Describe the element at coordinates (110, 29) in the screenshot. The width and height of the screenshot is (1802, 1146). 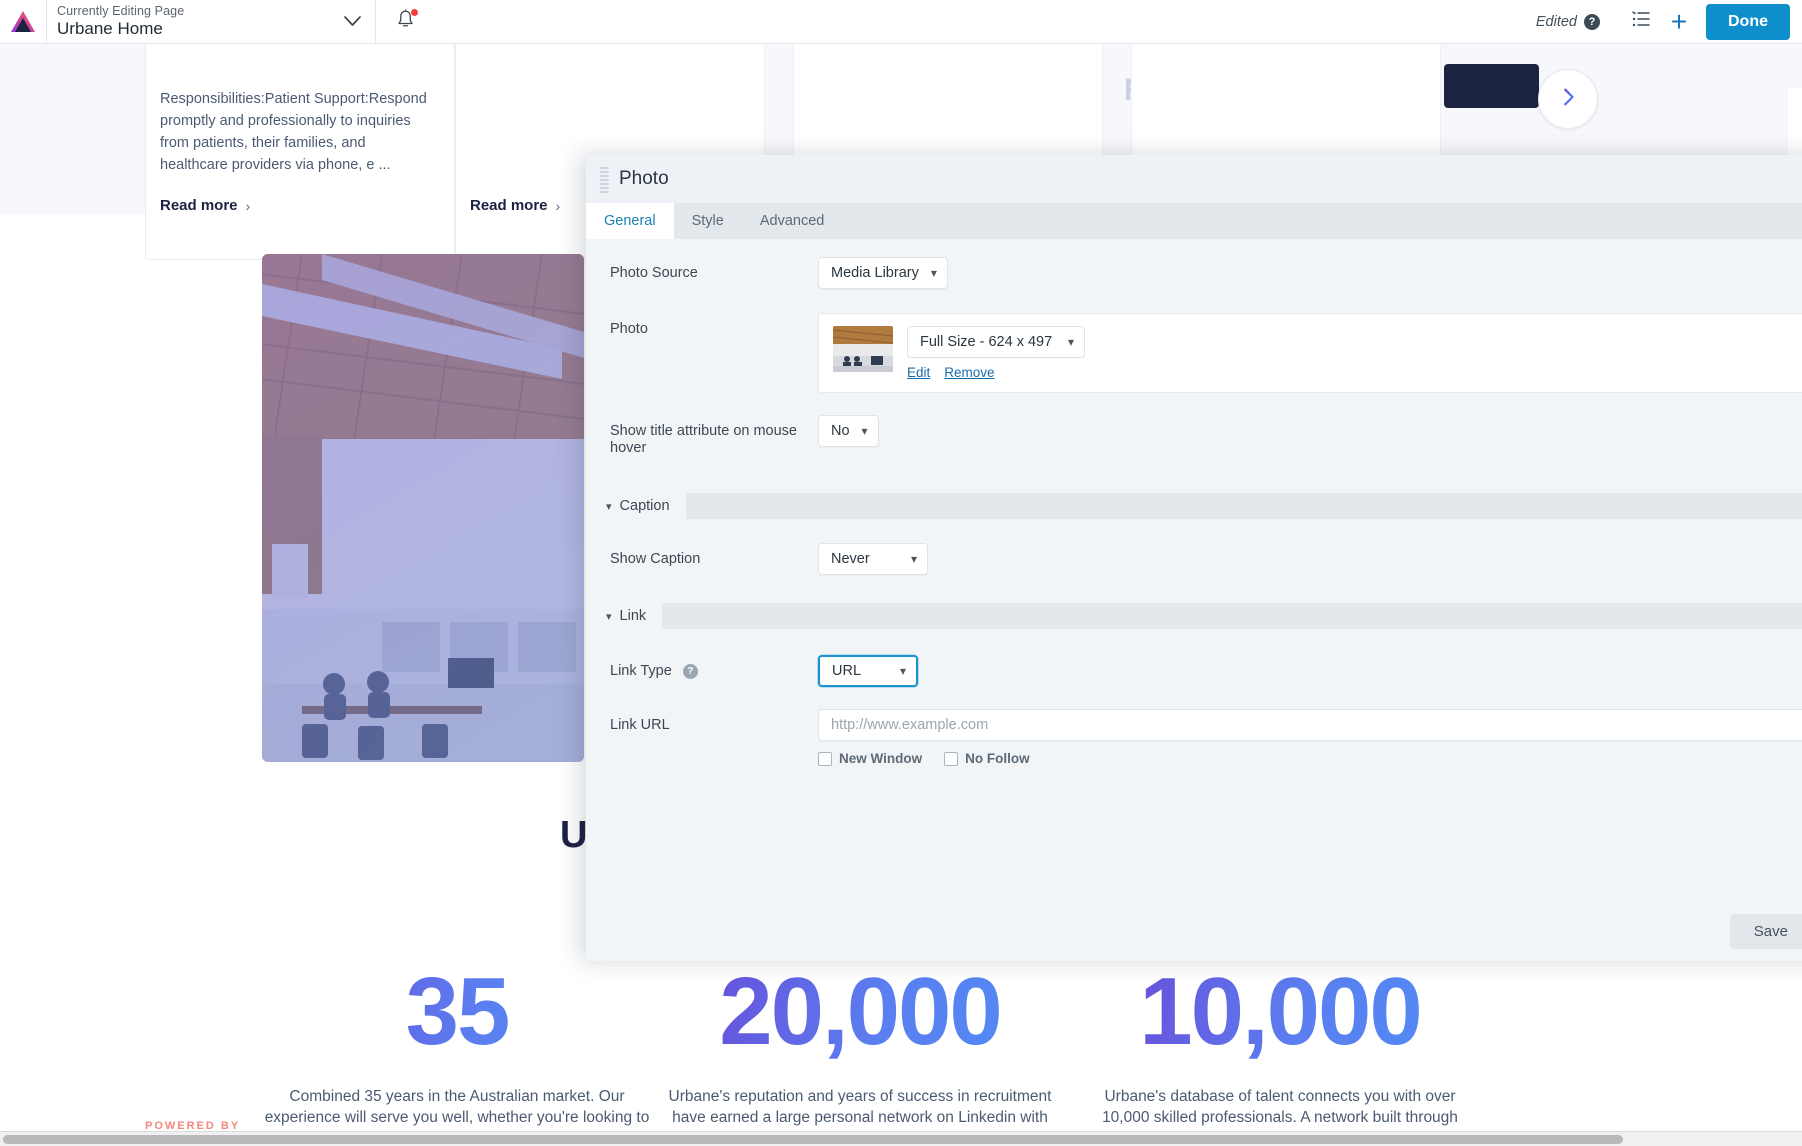
I see `page-picker-title: Urbane Home` at that location.